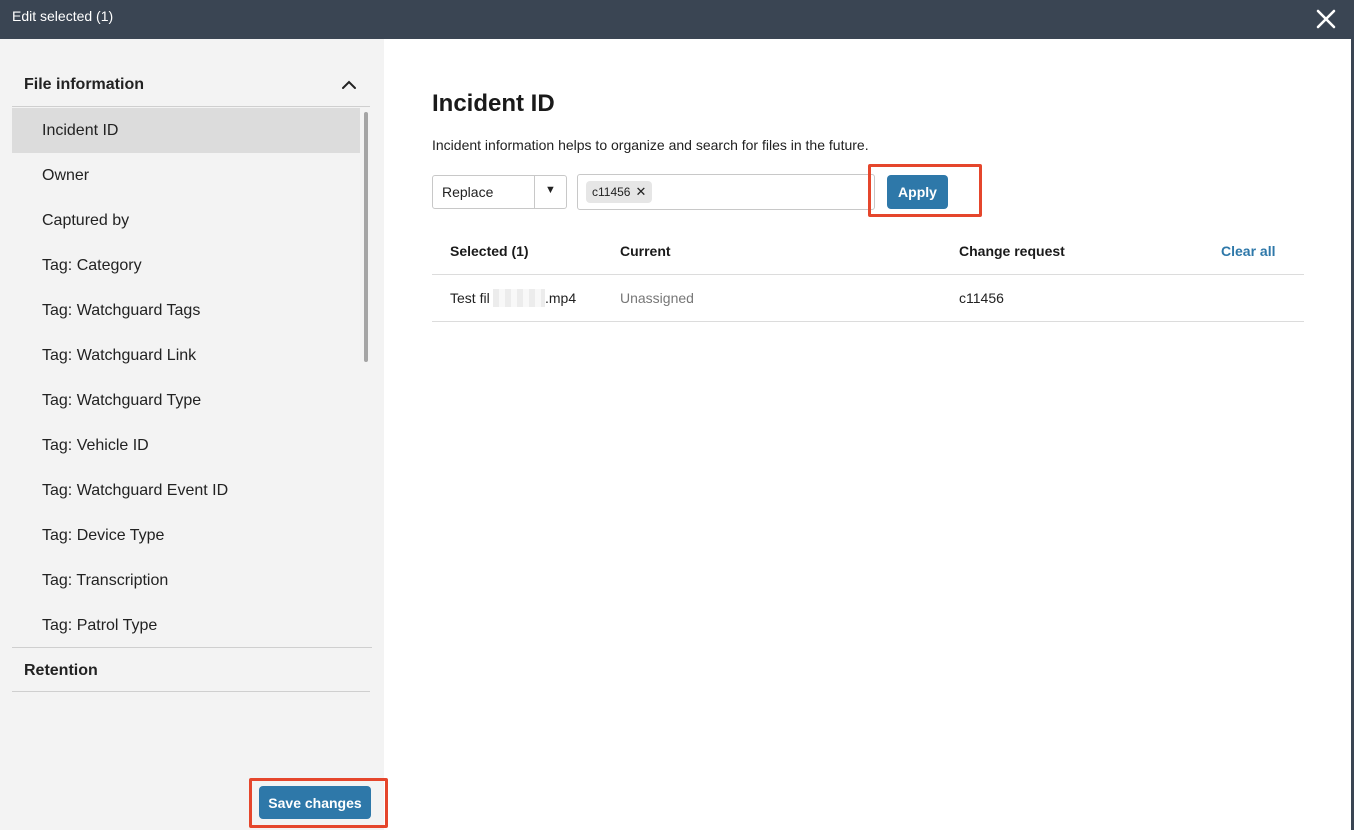 The width and height of the screenshot is (1354, 830). I want to click on sidebar-item-tag-category: Tag: Category, so click(186, 265).